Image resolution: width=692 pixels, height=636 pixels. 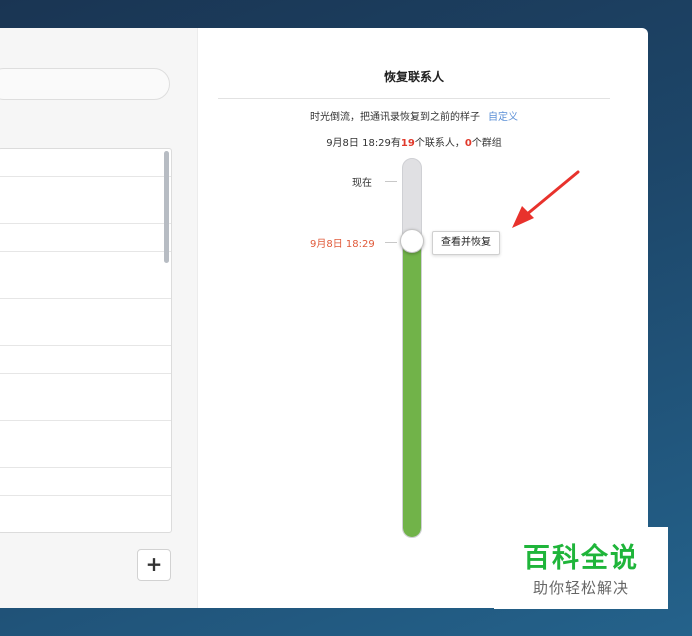 What do you see at coordinates (581, 558) in the screenshot?
I see `watermark-title: 百科全说` at bounding box center [581, 558].